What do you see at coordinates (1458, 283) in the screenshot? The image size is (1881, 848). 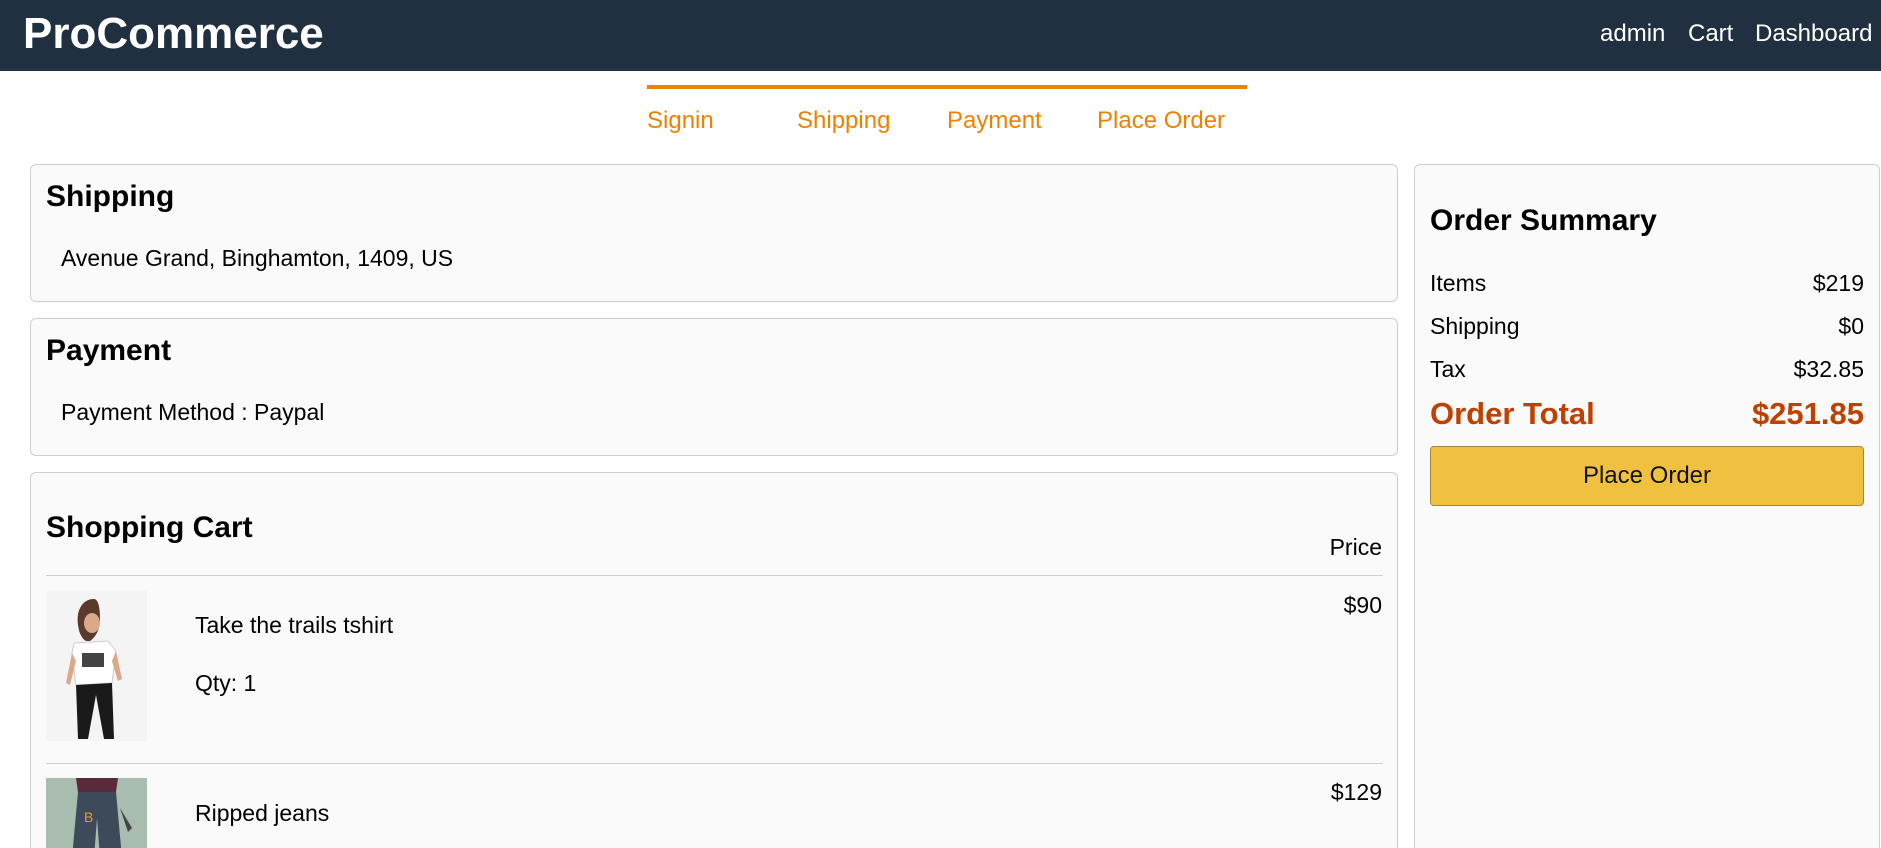 I see `summary-items-label: Items` at bounding box center [1458, 283].